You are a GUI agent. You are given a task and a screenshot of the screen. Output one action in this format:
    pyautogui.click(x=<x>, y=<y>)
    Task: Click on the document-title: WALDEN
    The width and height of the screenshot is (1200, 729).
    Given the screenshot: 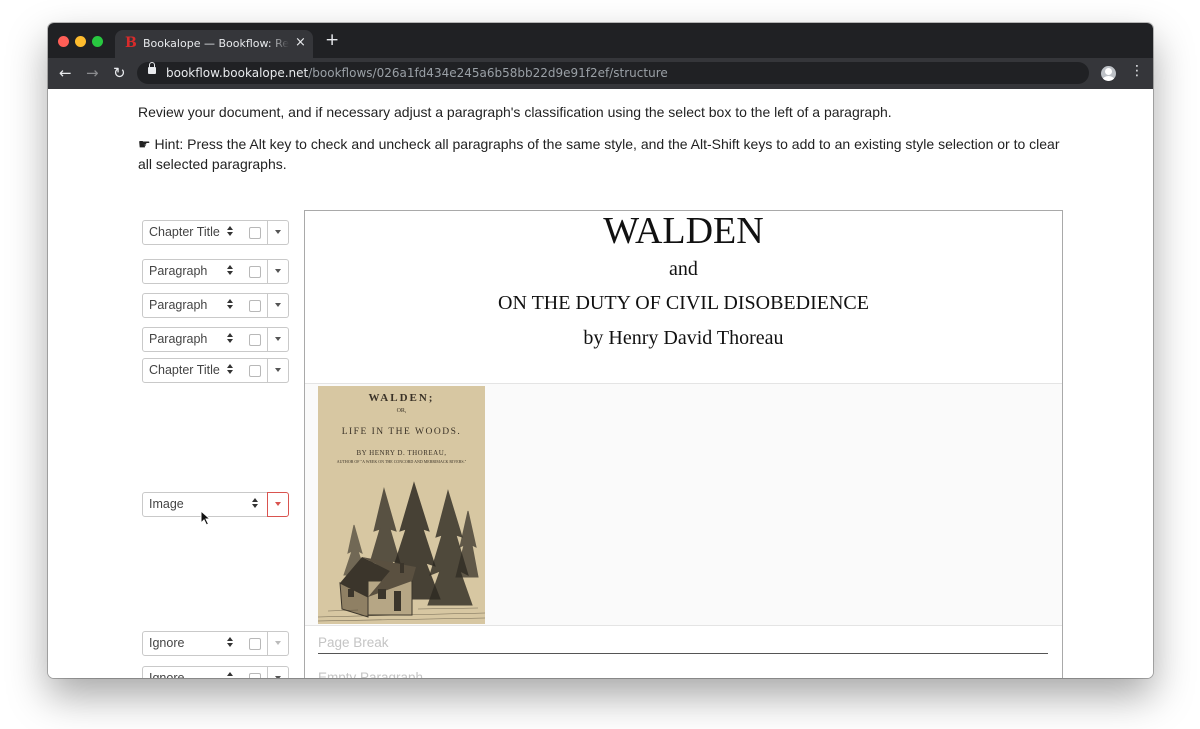 What is the action you would take?
    pyautogui.click(x=683, y=231)
    